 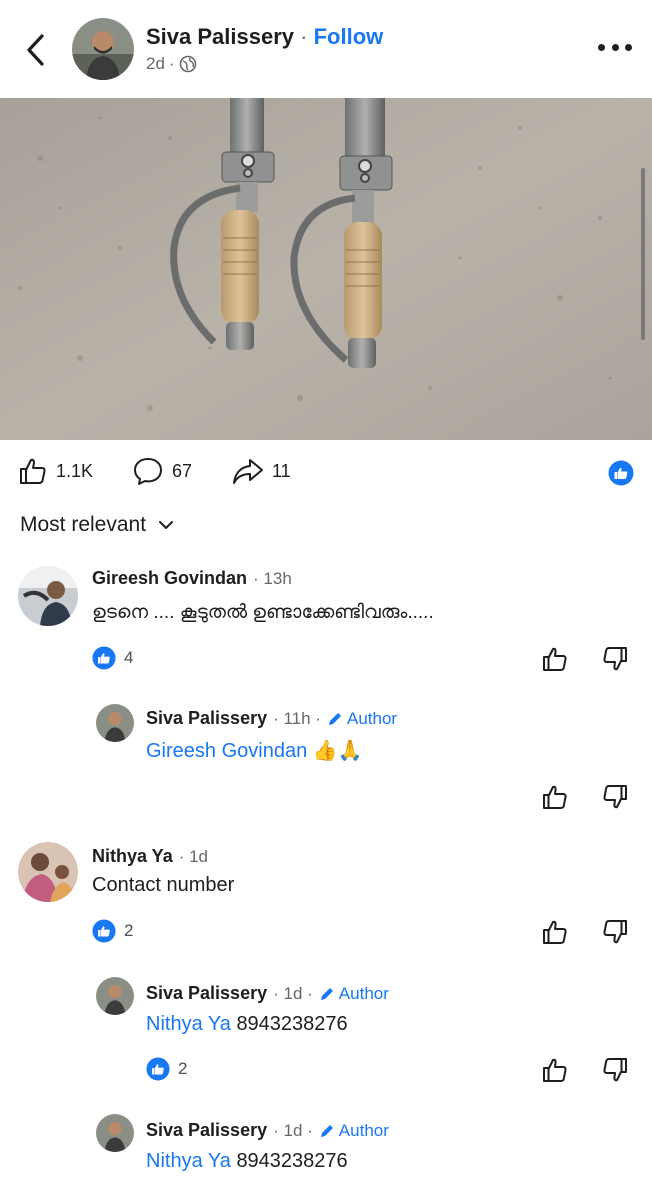 I want to click on comment-author-row: Siva Palissery · 11h · Author, so click(x=271, y=718).